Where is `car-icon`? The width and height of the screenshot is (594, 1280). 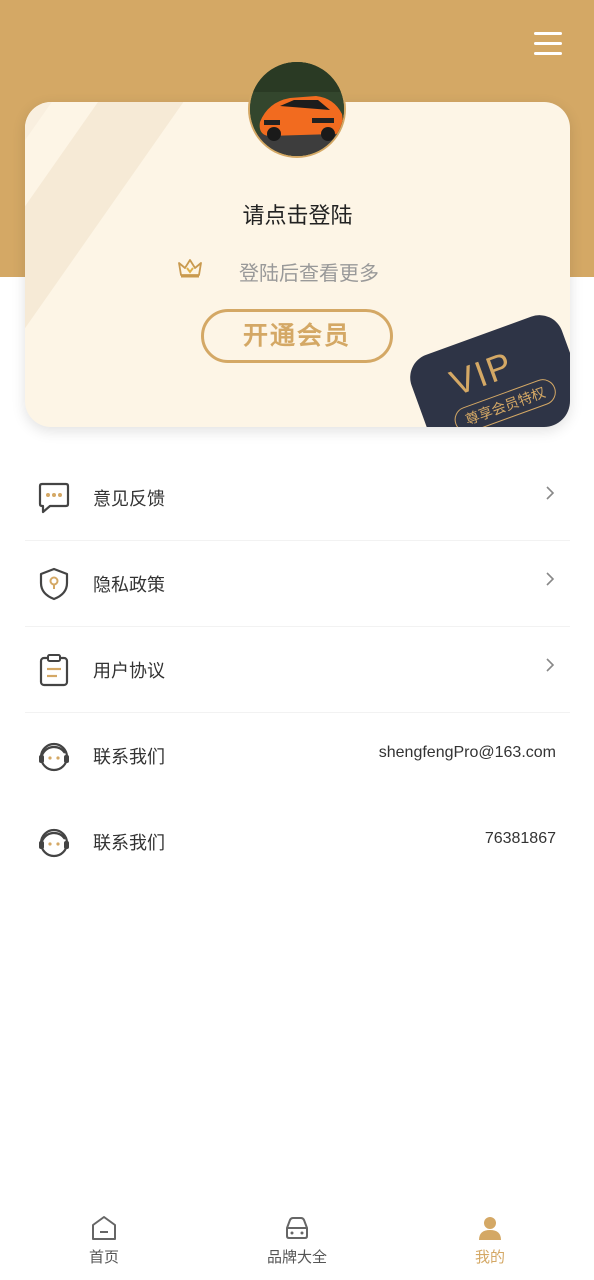 car-icon is located at coordinates (297, 1228).